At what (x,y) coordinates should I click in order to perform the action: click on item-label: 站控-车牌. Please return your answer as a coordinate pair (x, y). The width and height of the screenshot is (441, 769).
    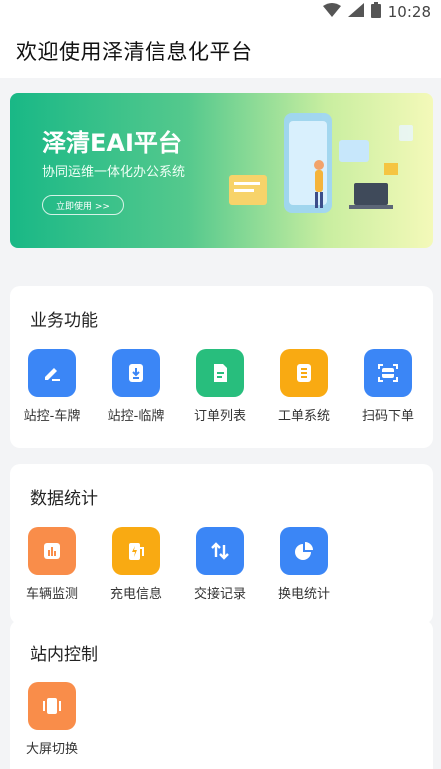
    Looking at the image, I should click on (52, 416).